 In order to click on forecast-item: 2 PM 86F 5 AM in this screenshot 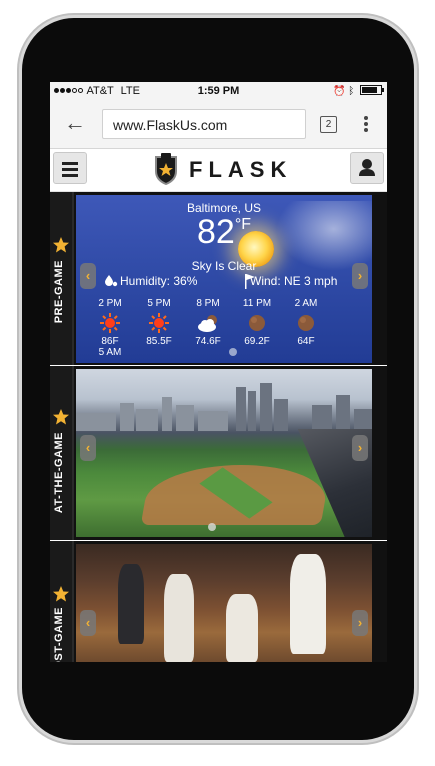, I will do `click(110, 328)`.